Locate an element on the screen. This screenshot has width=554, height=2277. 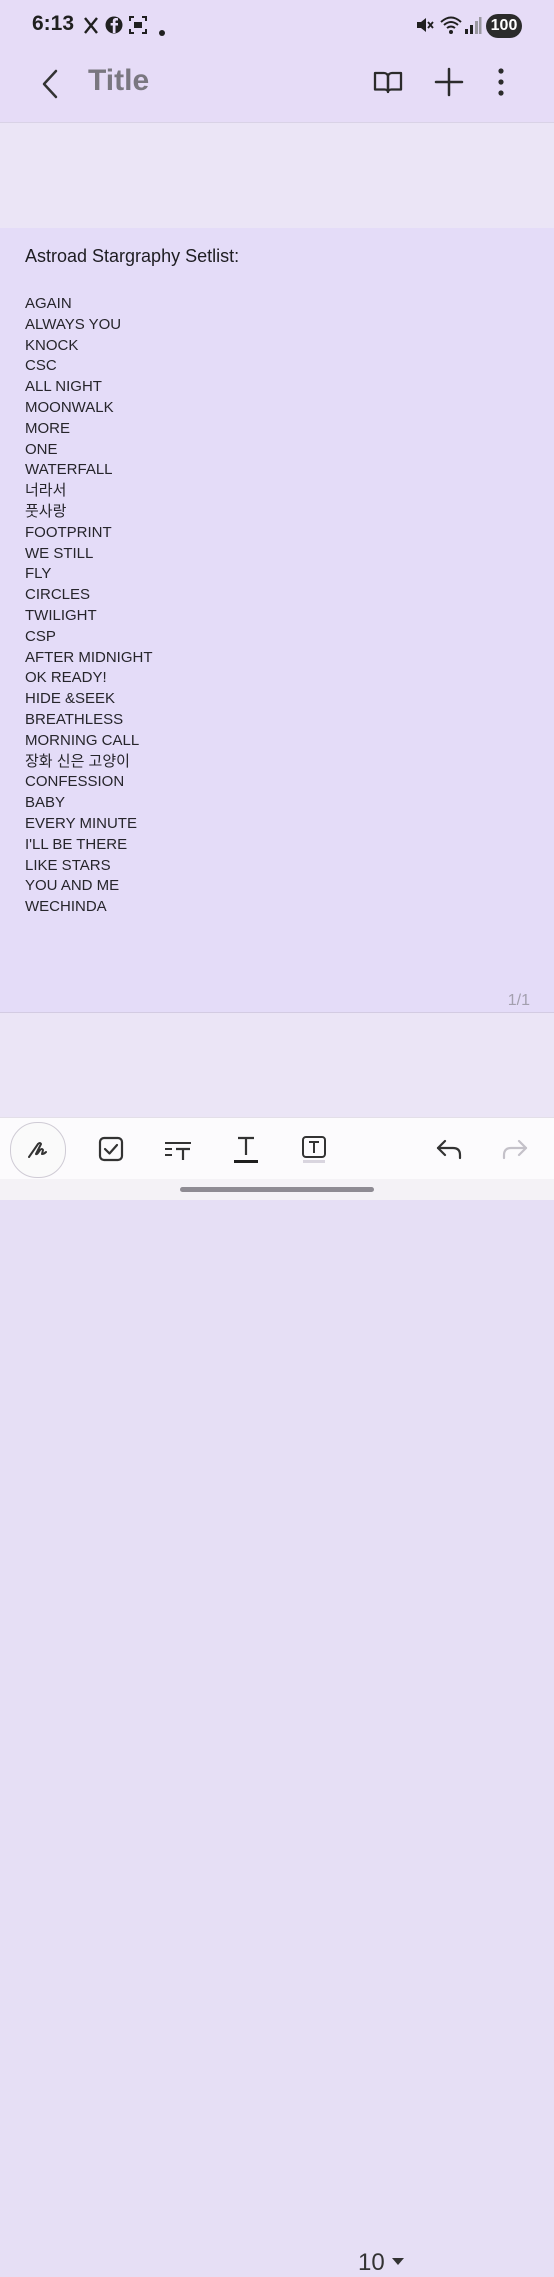
list-item: MORNING CALL is located at coordinates (82, 740).